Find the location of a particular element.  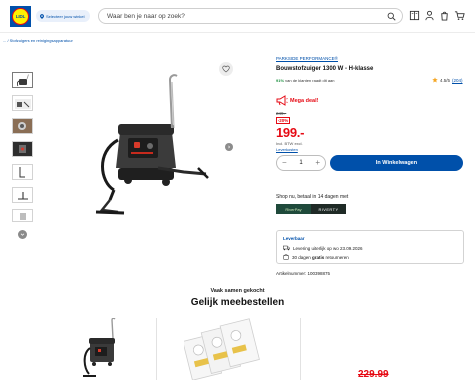

search-input: Waar ben je naar op zoek? is located at coordinates (250, 16).